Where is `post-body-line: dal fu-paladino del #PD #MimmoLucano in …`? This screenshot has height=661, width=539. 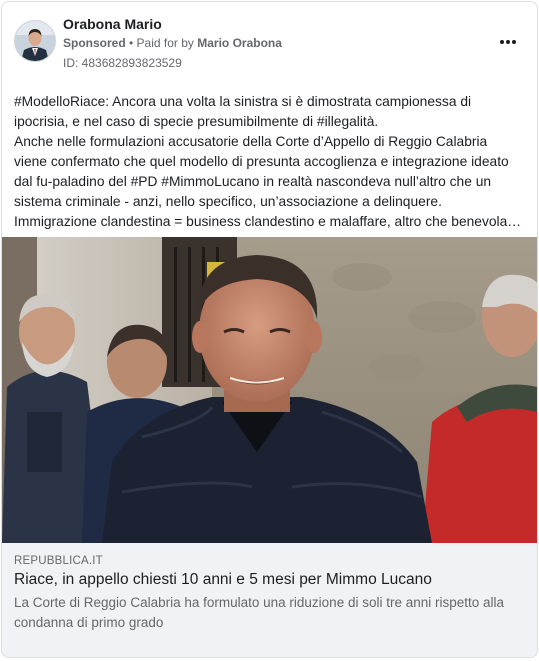 post-body-line: dal fu-paladino del #PD #MimmoLucano in … is located at coordinates (253, 181).